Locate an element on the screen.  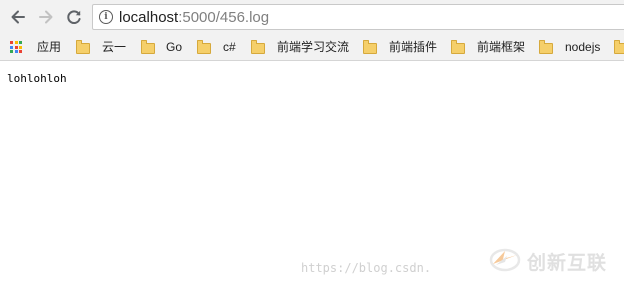
bookmark-label: 云一 is located at coordinates (114, 47).